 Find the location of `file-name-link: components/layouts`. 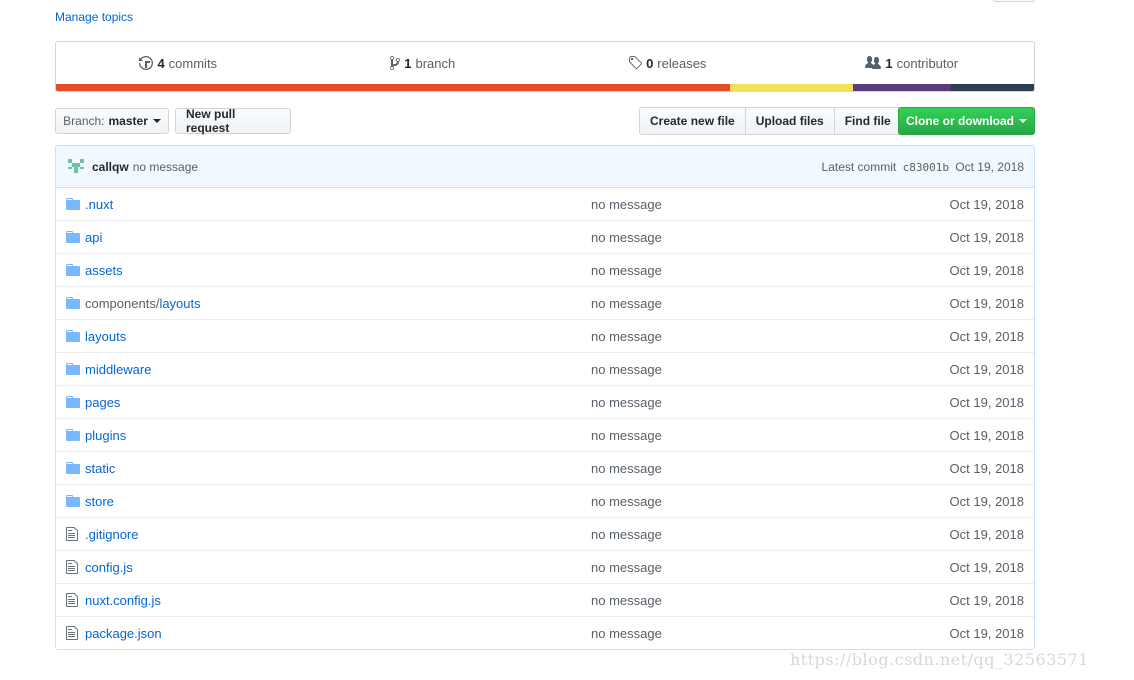

file-name-link: components/layouts is located at coordinates (143, 303).